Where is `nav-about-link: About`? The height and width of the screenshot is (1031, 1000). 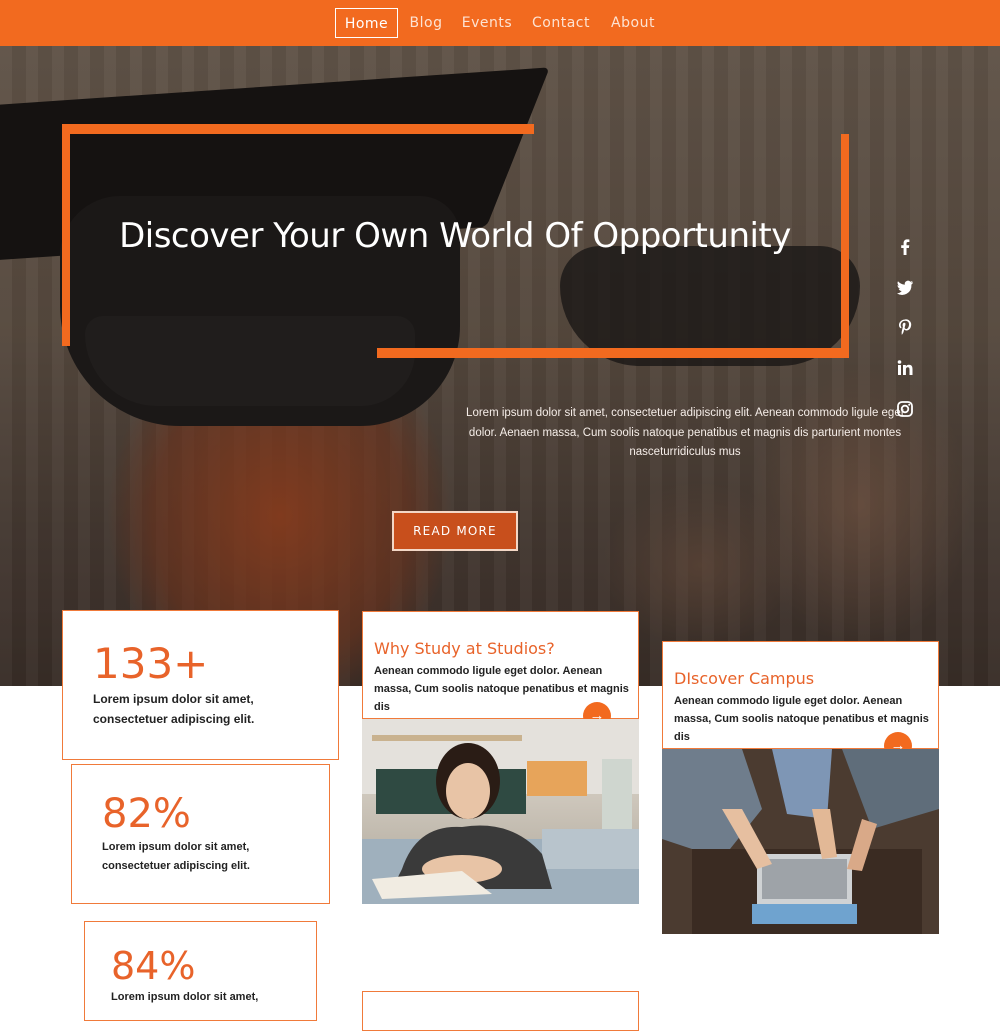 nav-about-link: About is located at coordinates (633, 23).